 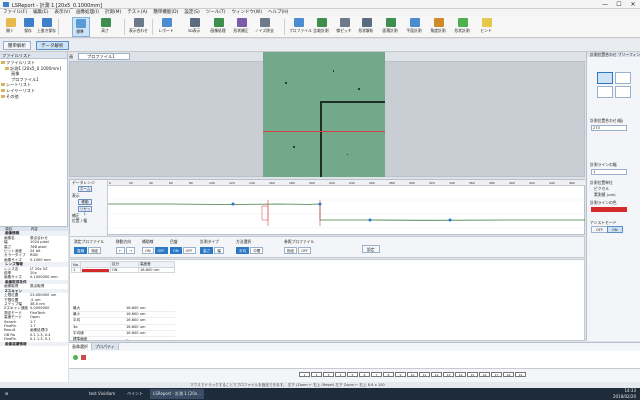 What do you see at coordinates (448, 374) in the screenshot?
I see `timeline-frame: 13` at bounding box center [448, 374].